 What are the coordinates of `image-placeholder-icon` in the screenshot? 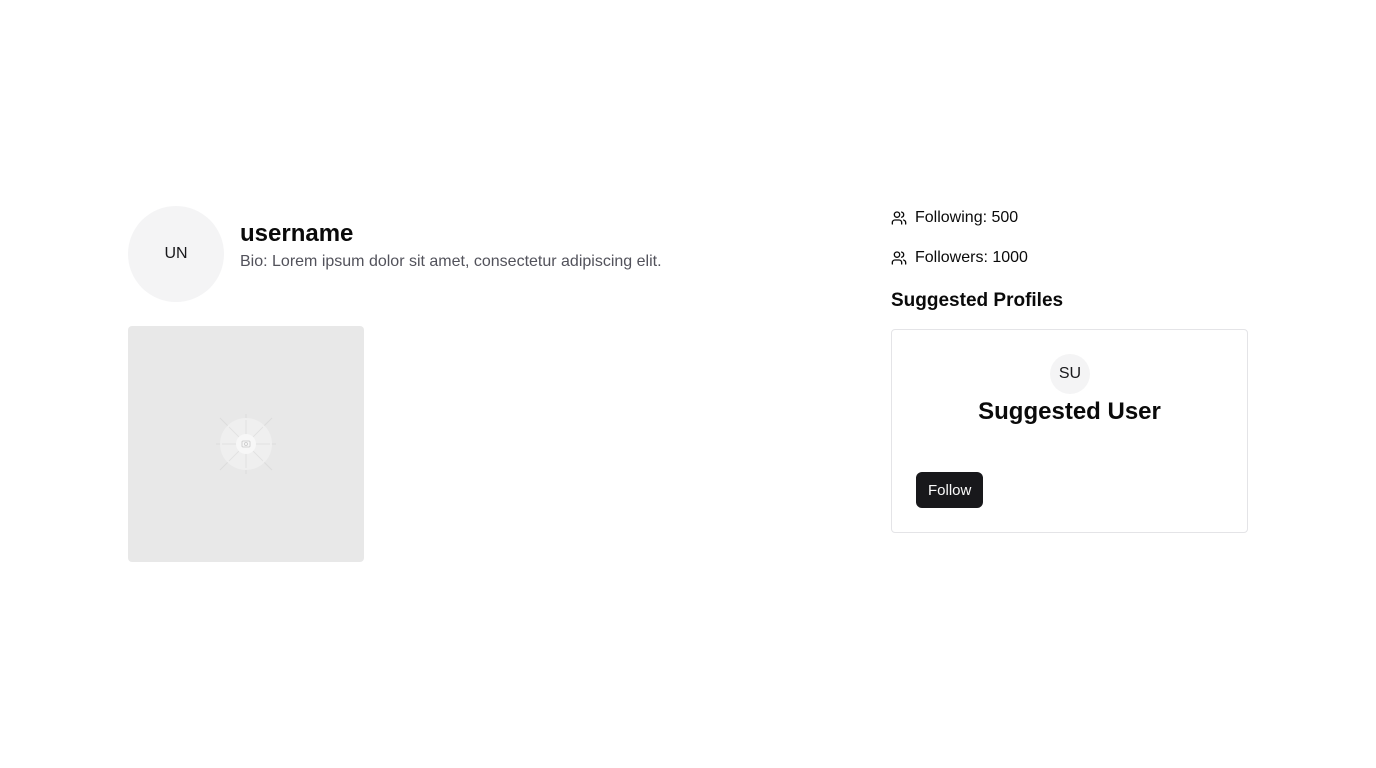 It's located at (246, 444).